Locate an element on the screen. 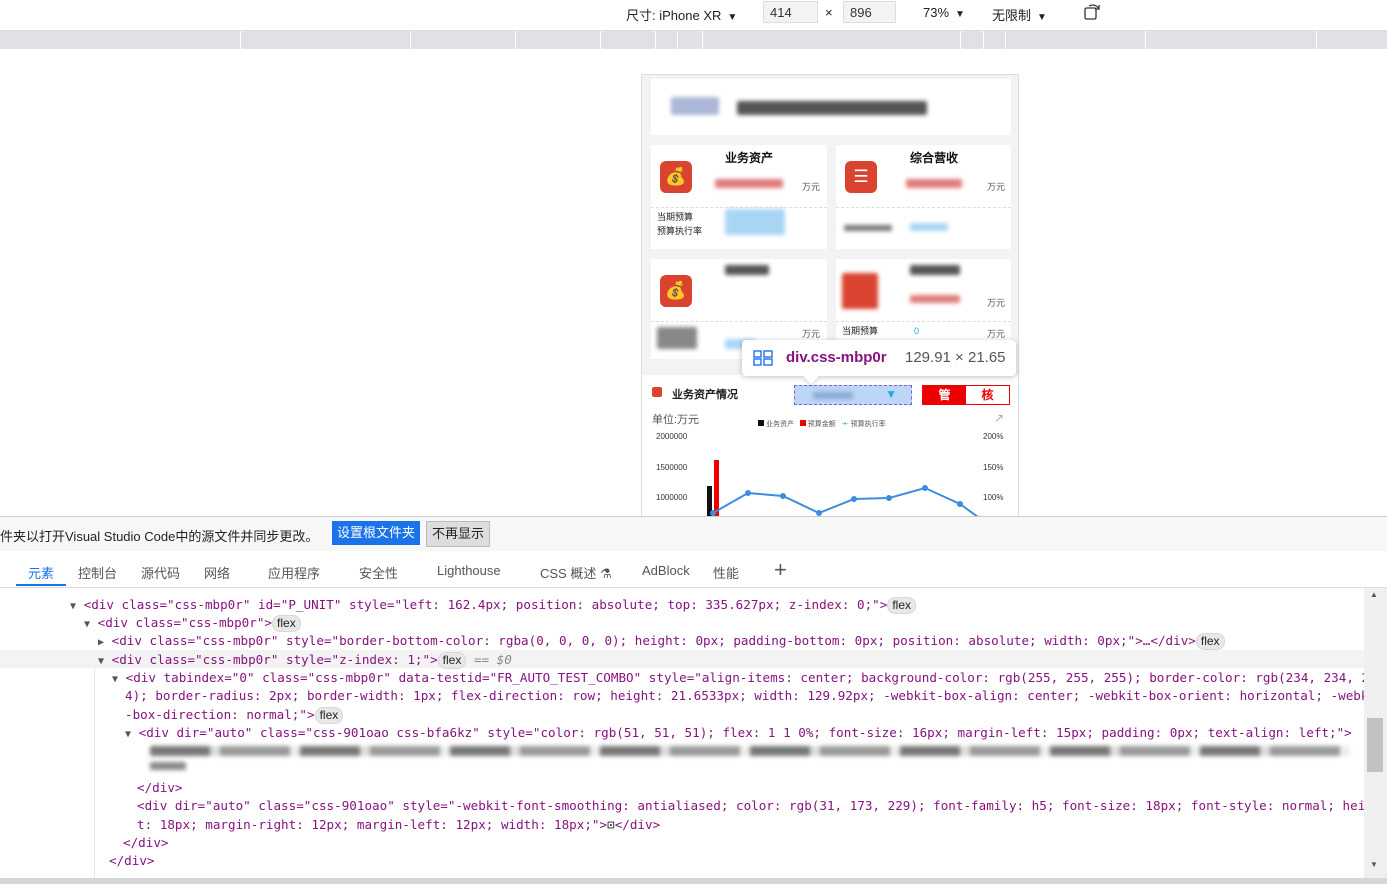 This screenshot has width=1387, height=884. device-dimensions-select: 尺寸: iPhone XR ▼ is located at coordinates (681, 14).